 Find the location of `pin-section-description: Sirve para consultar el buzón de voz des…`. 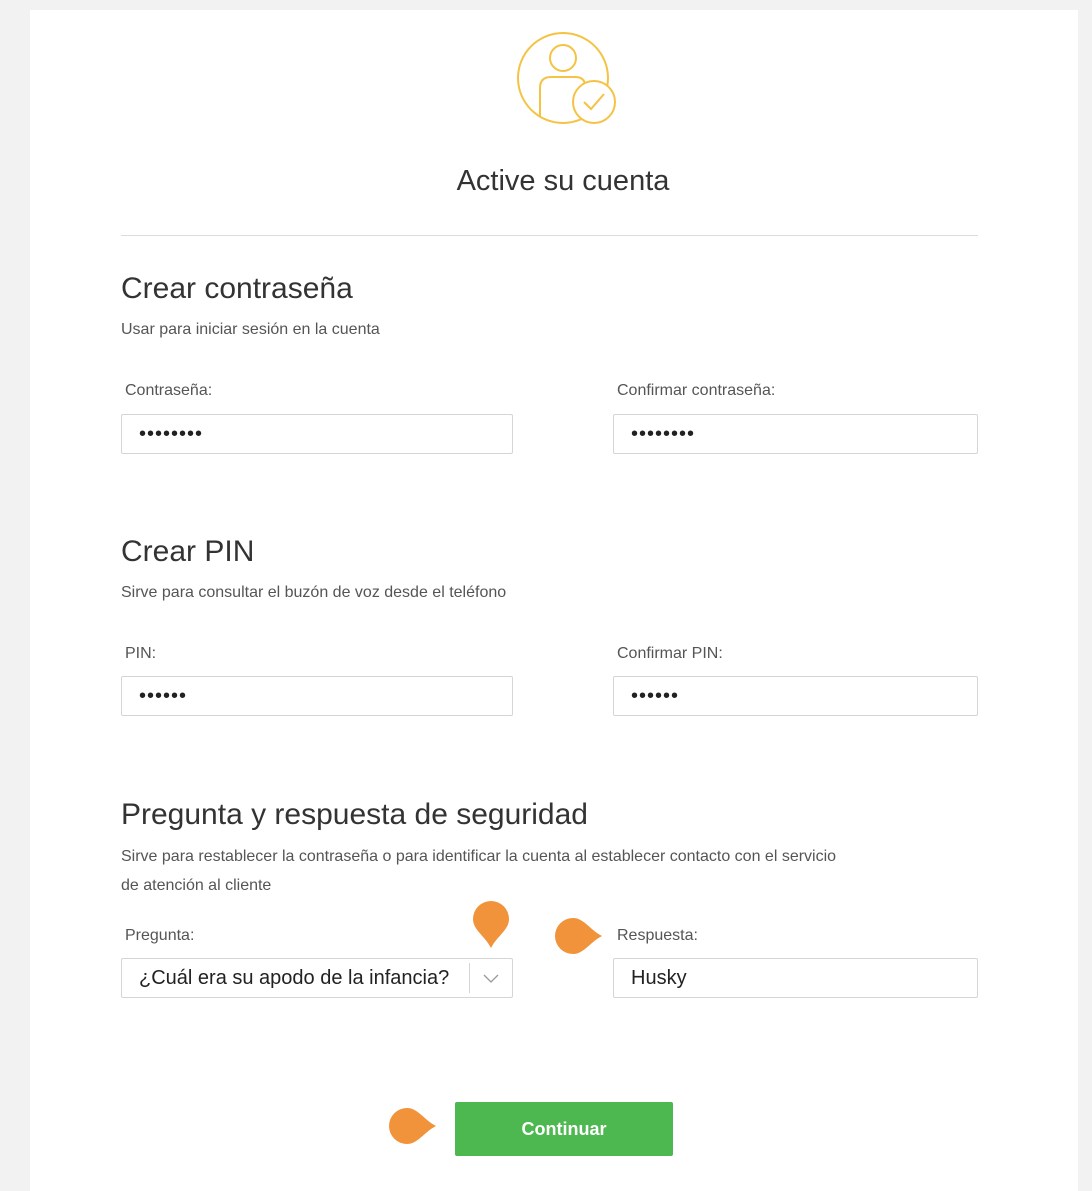

pin-section-description: Sirve para consultar el buzón de voz des… is located at coordinates (314, 592).